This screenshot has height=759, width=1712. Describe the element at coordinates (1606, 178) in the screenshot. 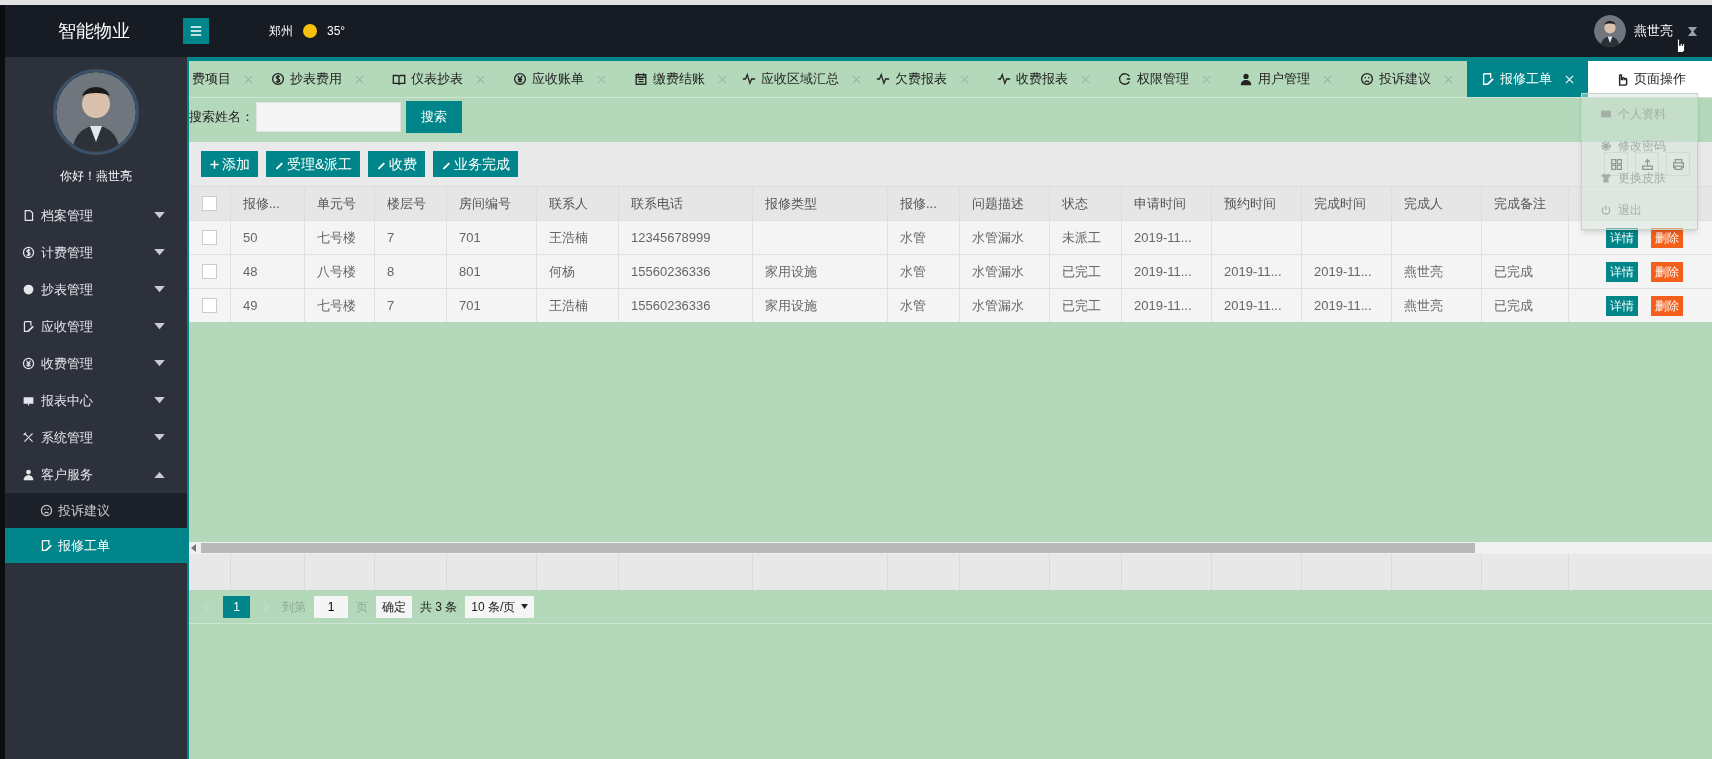

I see `shirt-icon` at that location.